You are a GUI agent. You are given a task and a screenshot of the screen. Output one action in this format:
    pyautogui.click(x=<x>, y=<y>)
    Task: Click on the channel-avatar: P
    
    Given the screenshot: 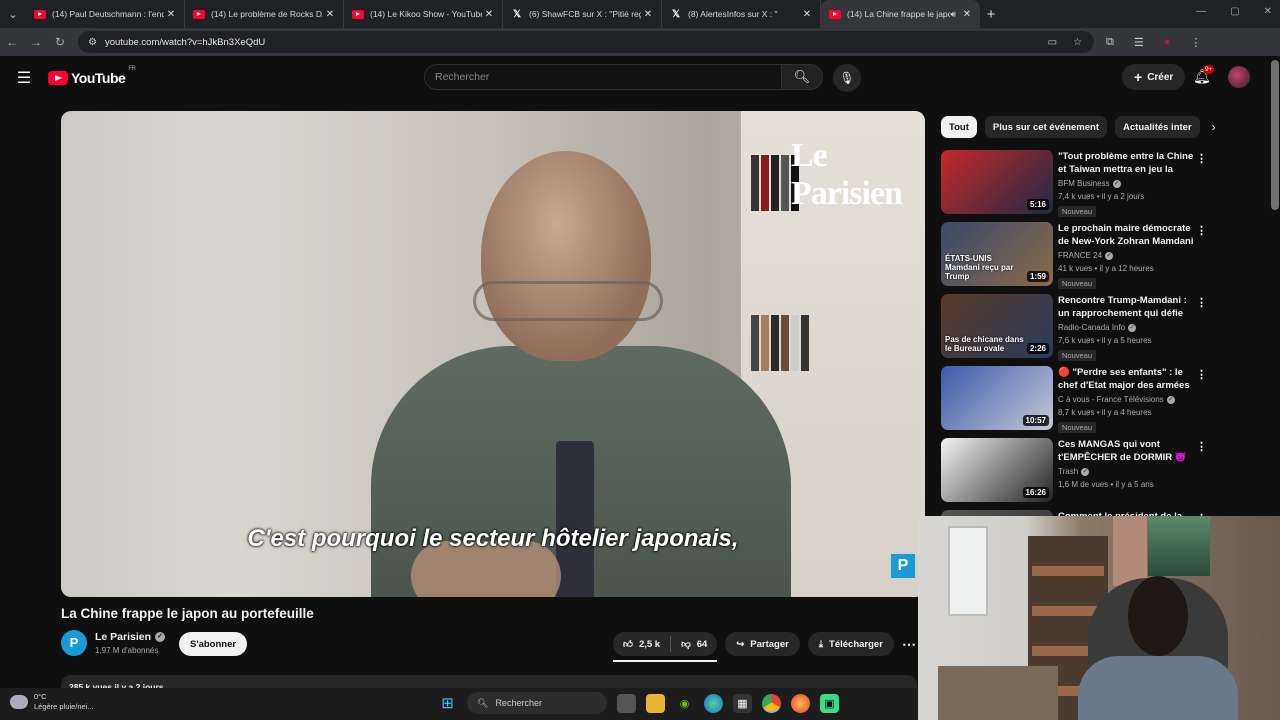 What is the action you would take?
    pyautogui.click(x=74, y=643)
    